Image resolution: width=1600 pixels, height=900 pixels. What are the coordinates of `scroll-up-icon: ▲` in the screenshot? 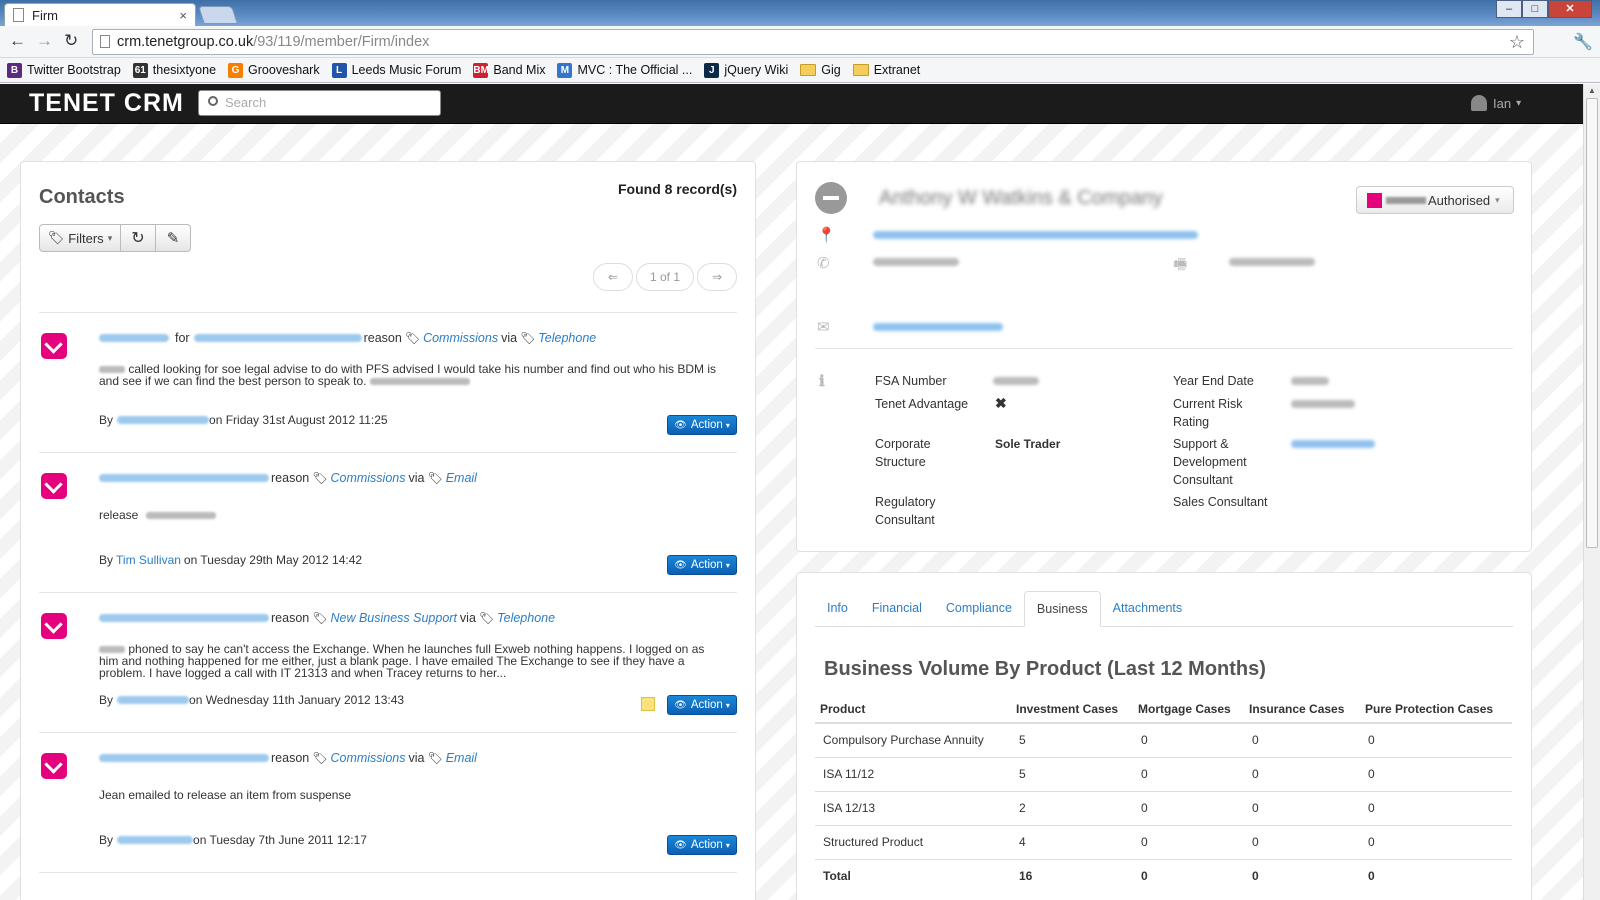 It's located at (1592, 90).